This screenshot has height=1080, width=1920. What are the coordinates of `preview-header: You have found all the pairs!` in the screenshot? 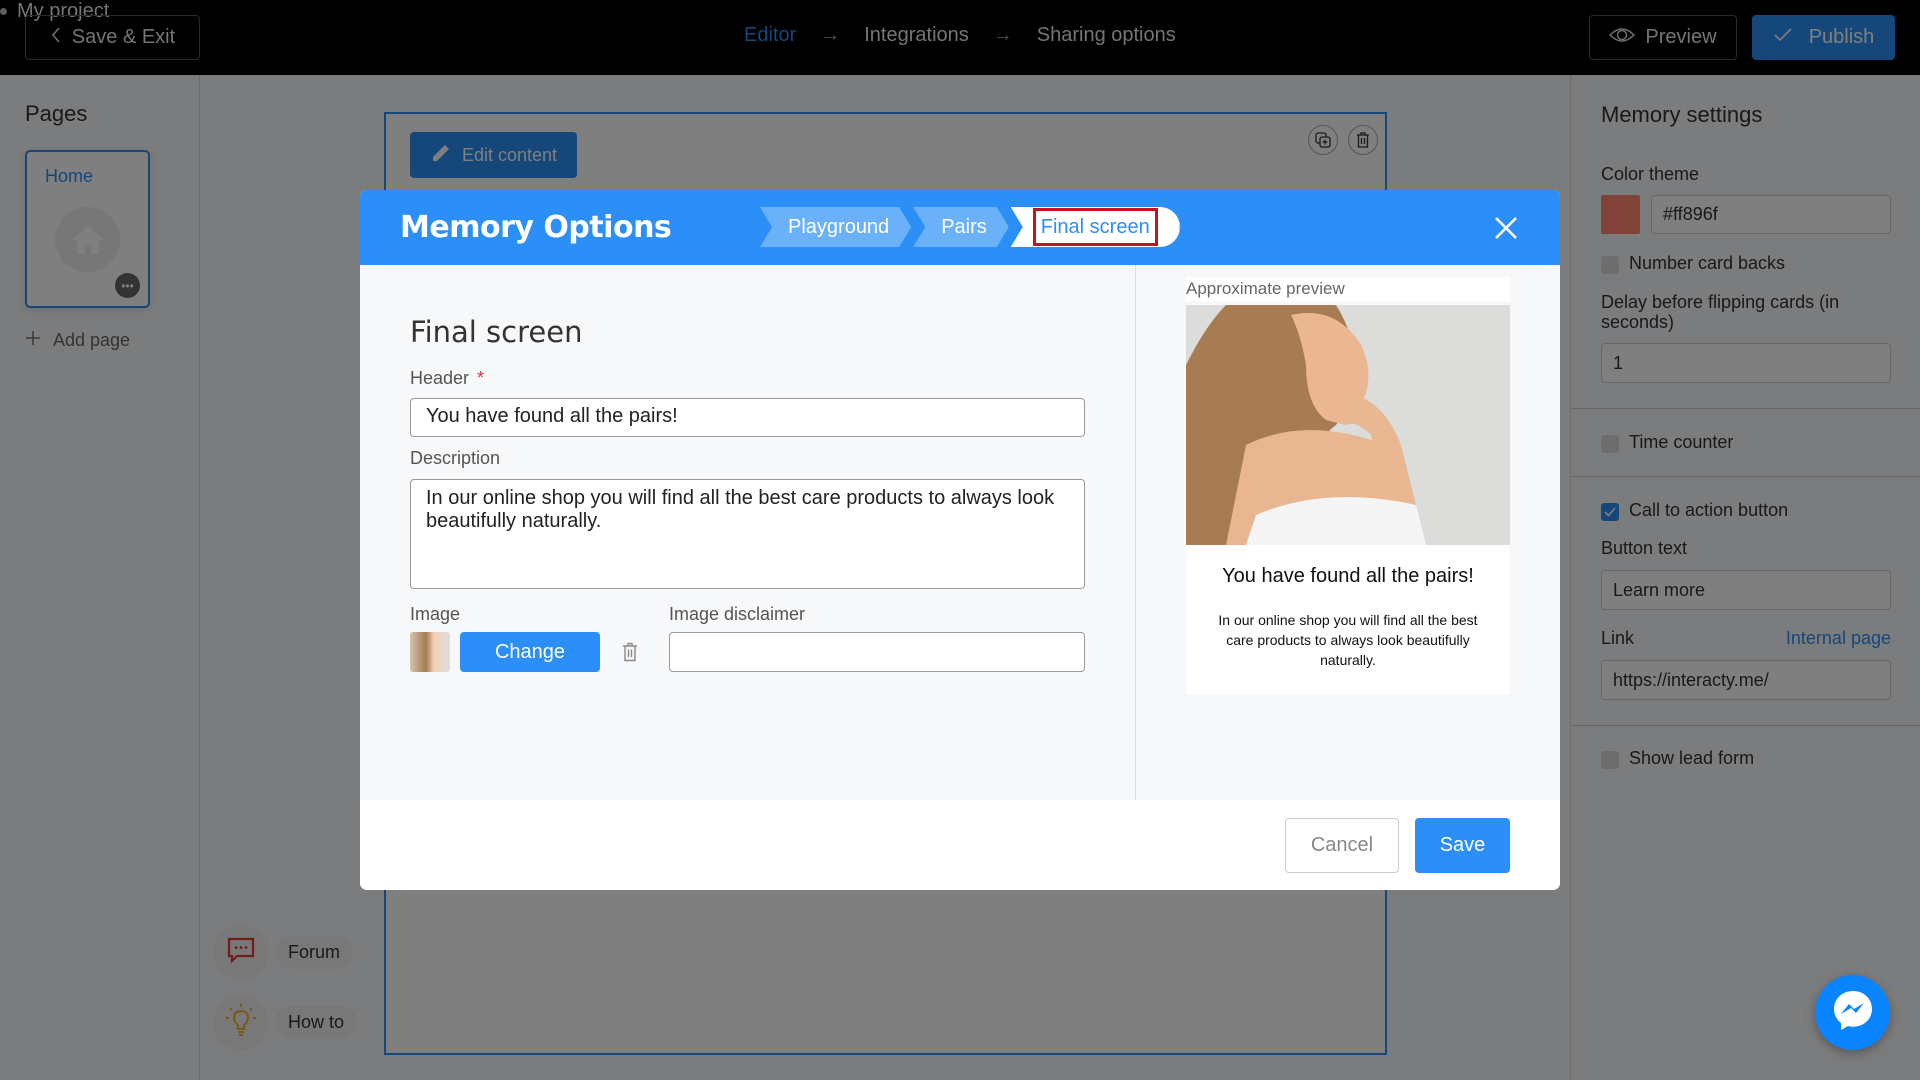 It's located at (1348, 576).